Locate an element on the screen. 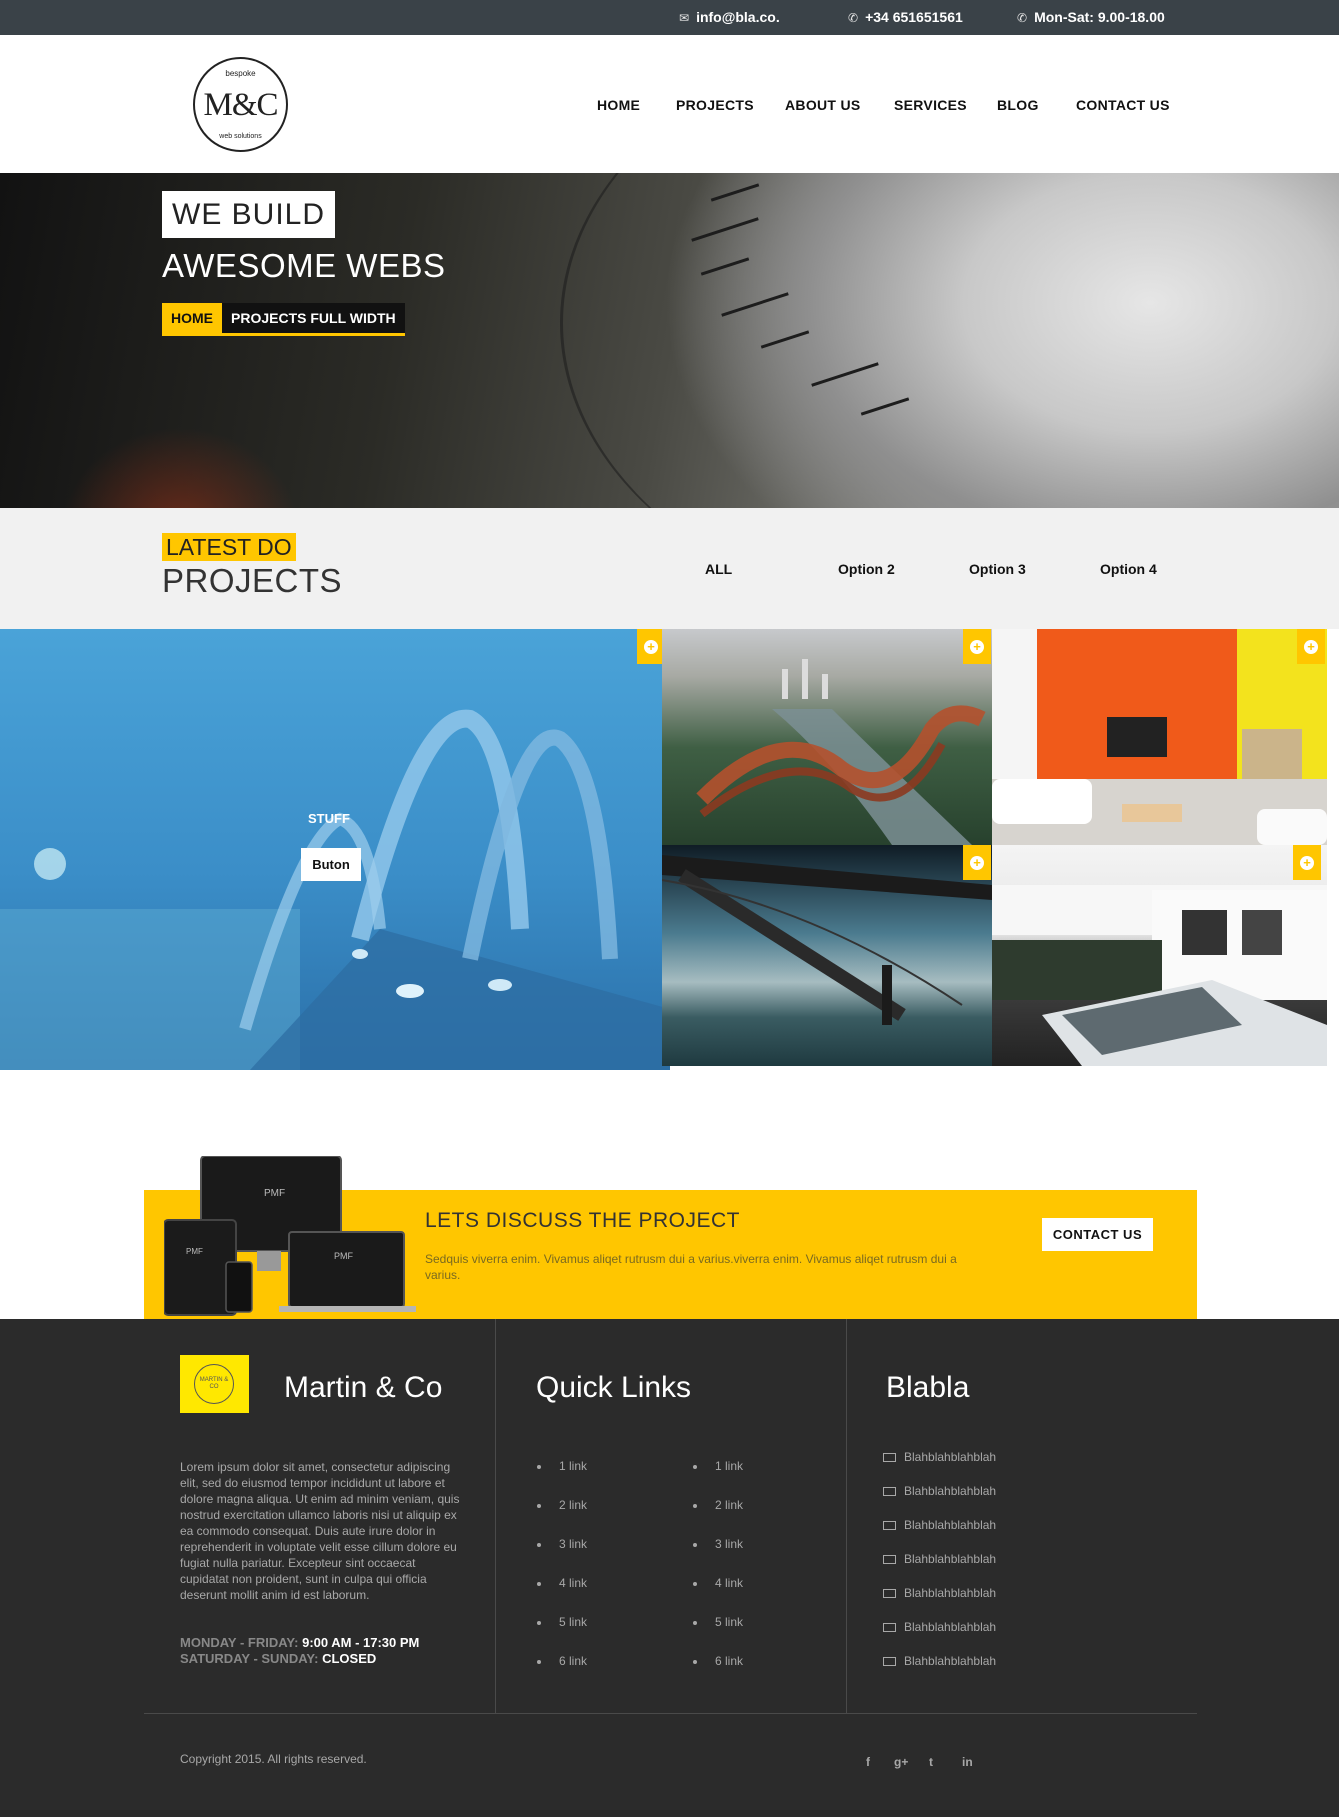 The image size is (1339, 1817). breadcrumb: HOME PROJECTS FULL WIDTH is located at coordinates (283, 319).